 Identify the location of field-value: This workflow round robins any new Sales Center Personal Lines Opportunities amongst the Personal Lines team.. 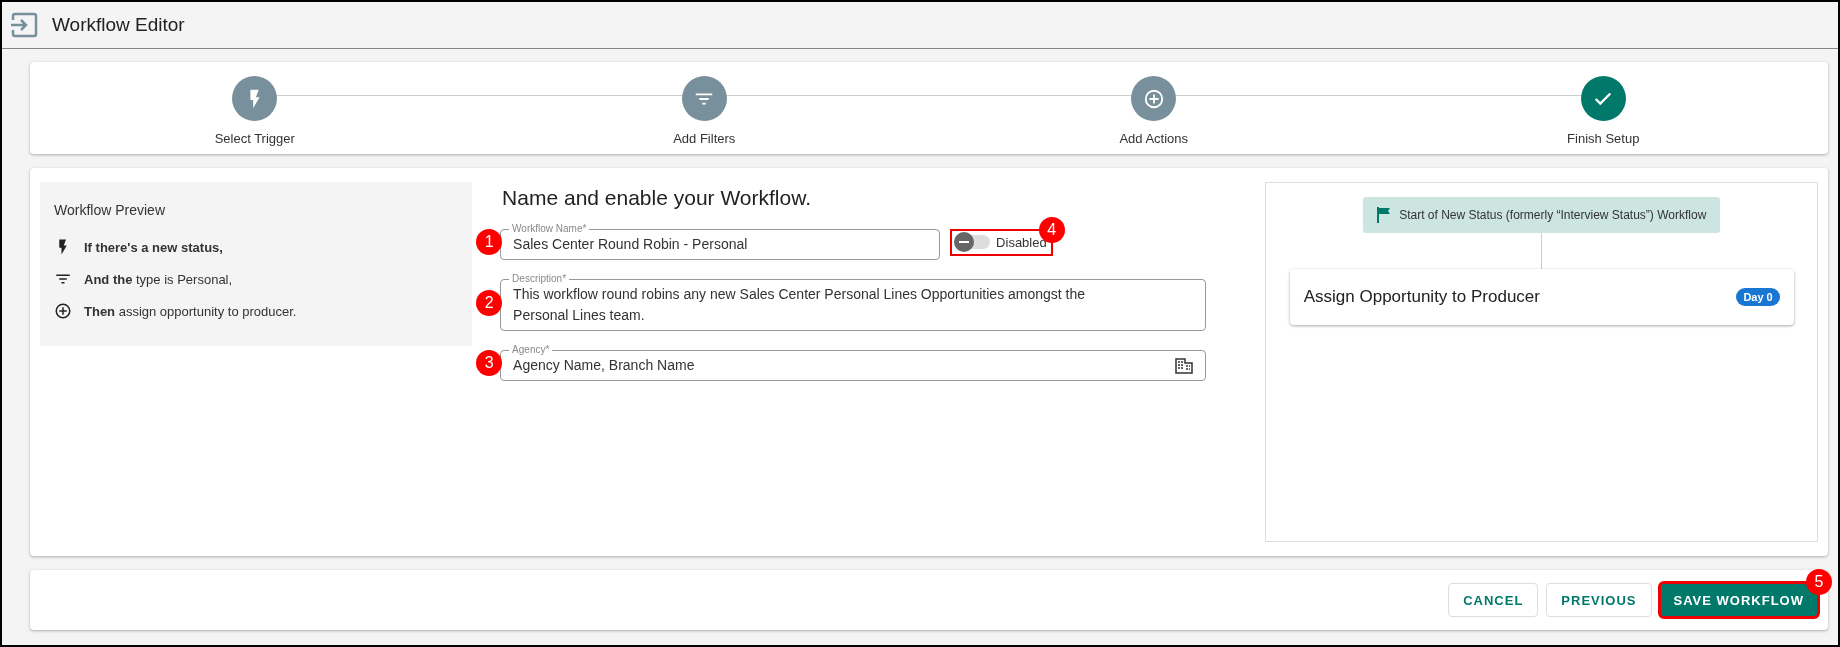
(800, 305).